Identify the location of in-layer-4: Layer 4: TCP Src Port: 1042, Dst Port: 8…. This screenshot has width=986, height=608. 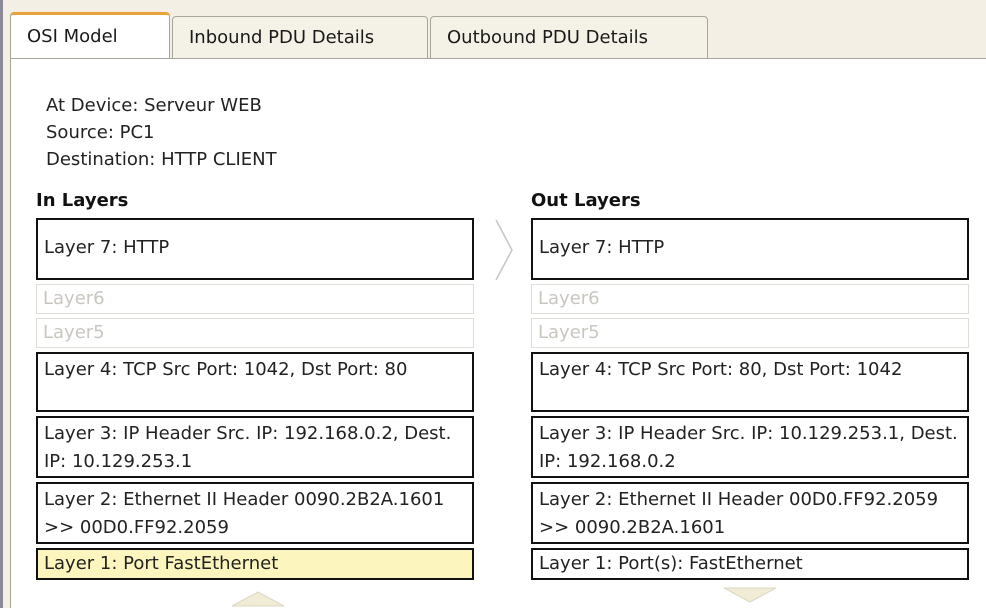
(255, 382).